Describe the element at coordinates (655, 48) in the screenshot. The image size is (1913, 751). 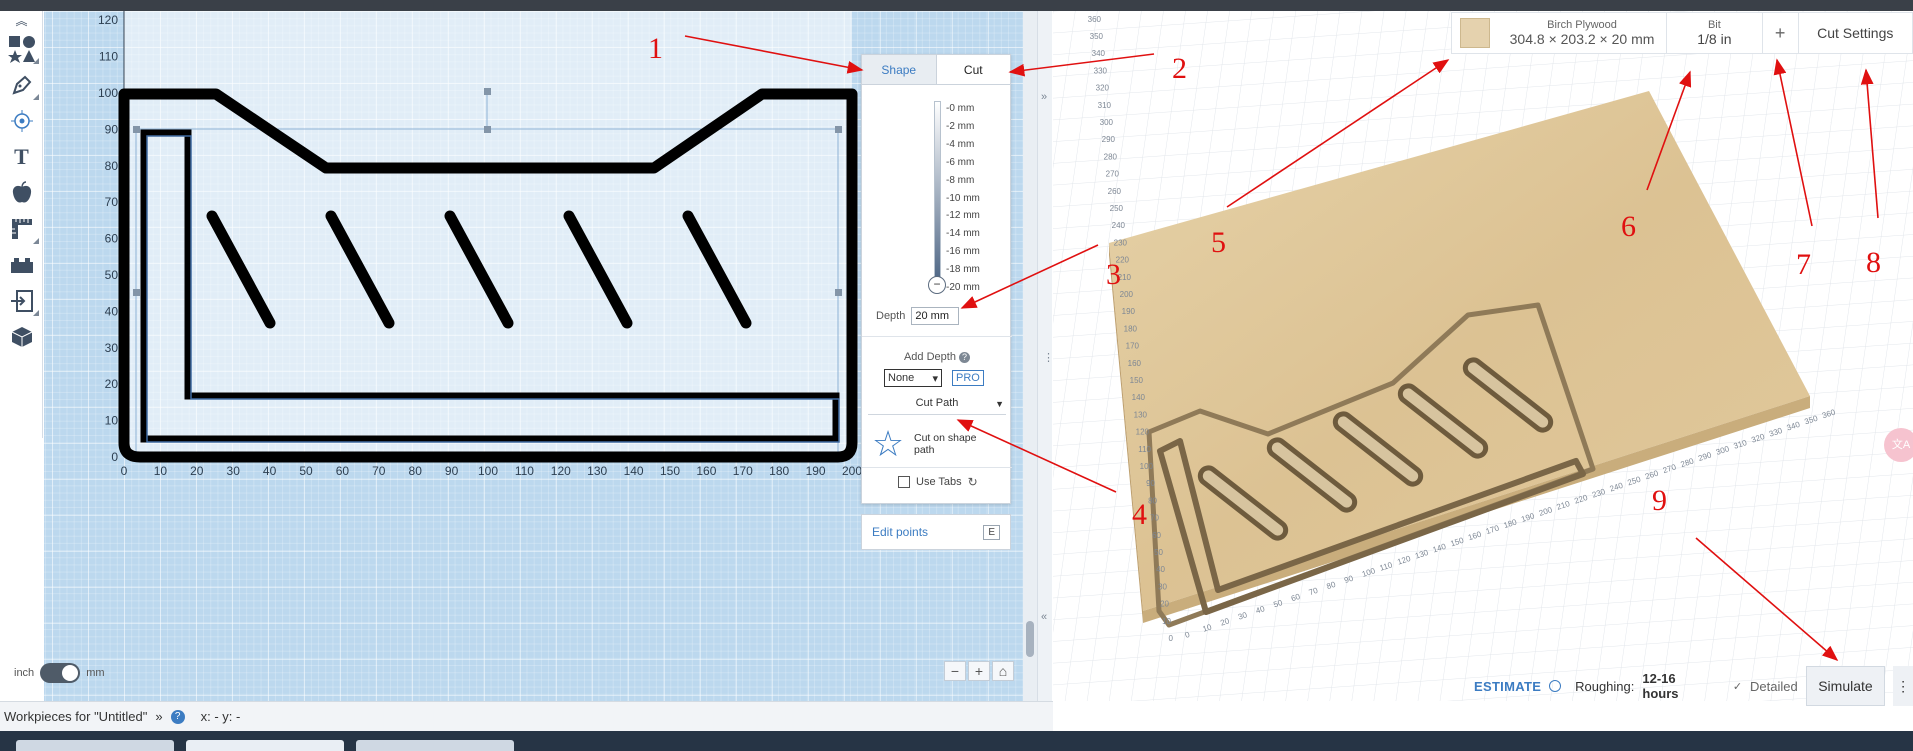
I see `annotation-1: 1` at that location.